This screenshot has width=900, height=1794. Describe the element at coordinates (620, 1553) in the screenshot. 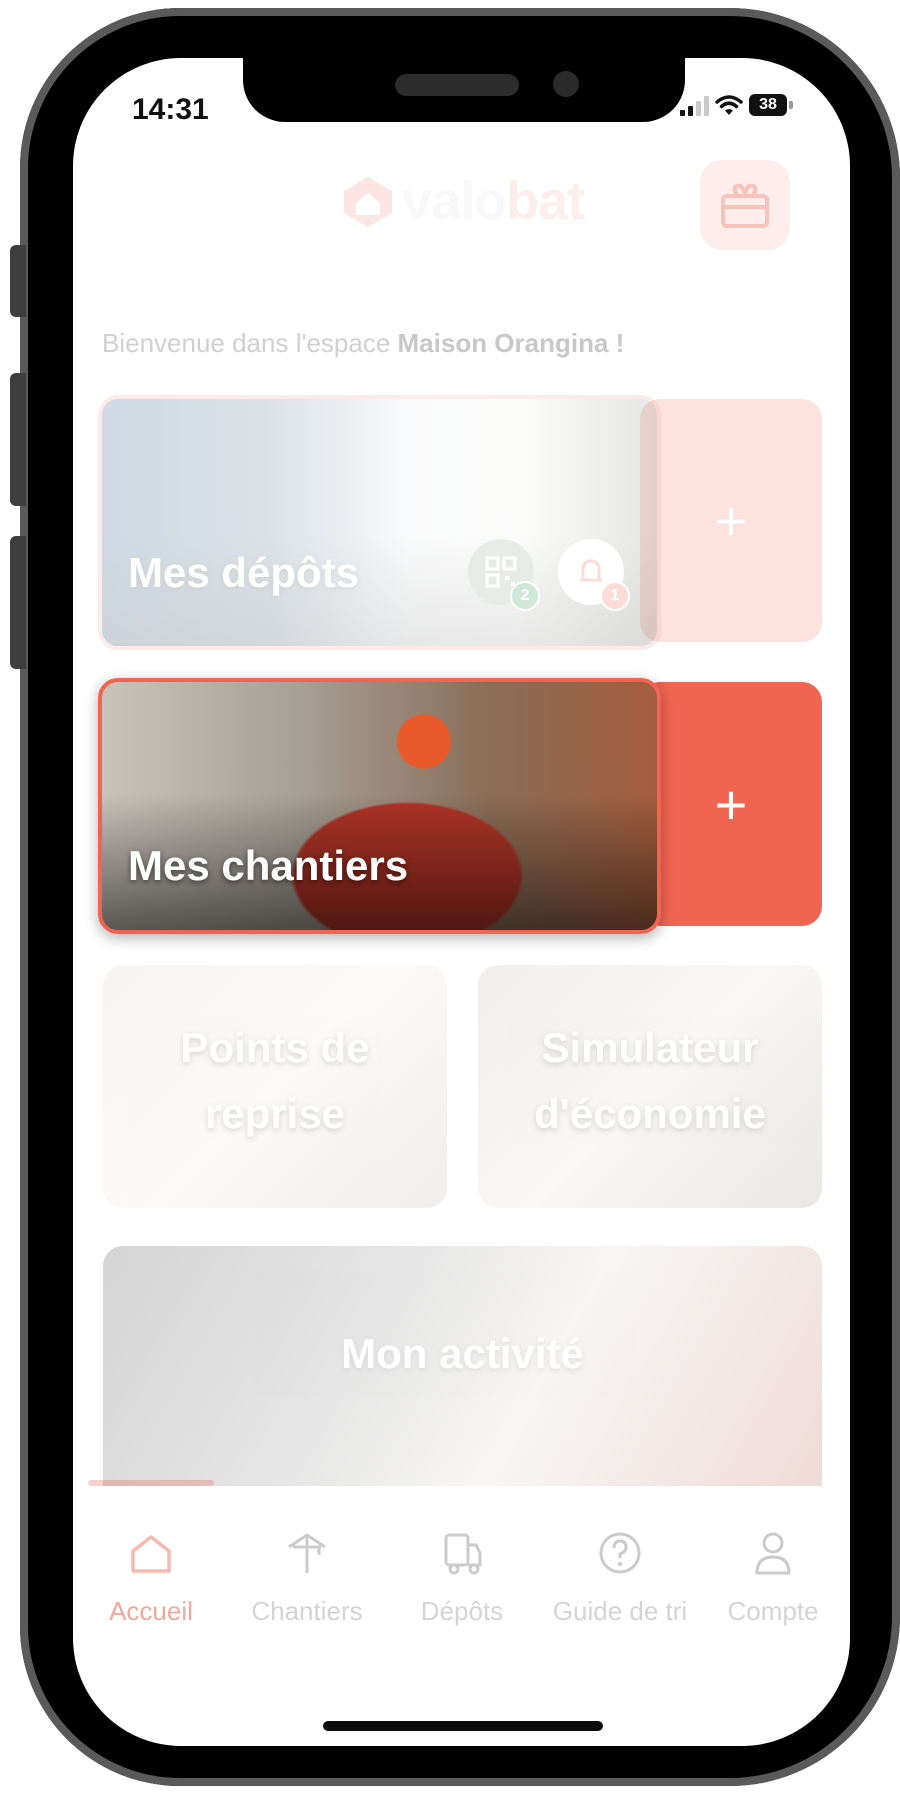

I see `question-icon` at that location.